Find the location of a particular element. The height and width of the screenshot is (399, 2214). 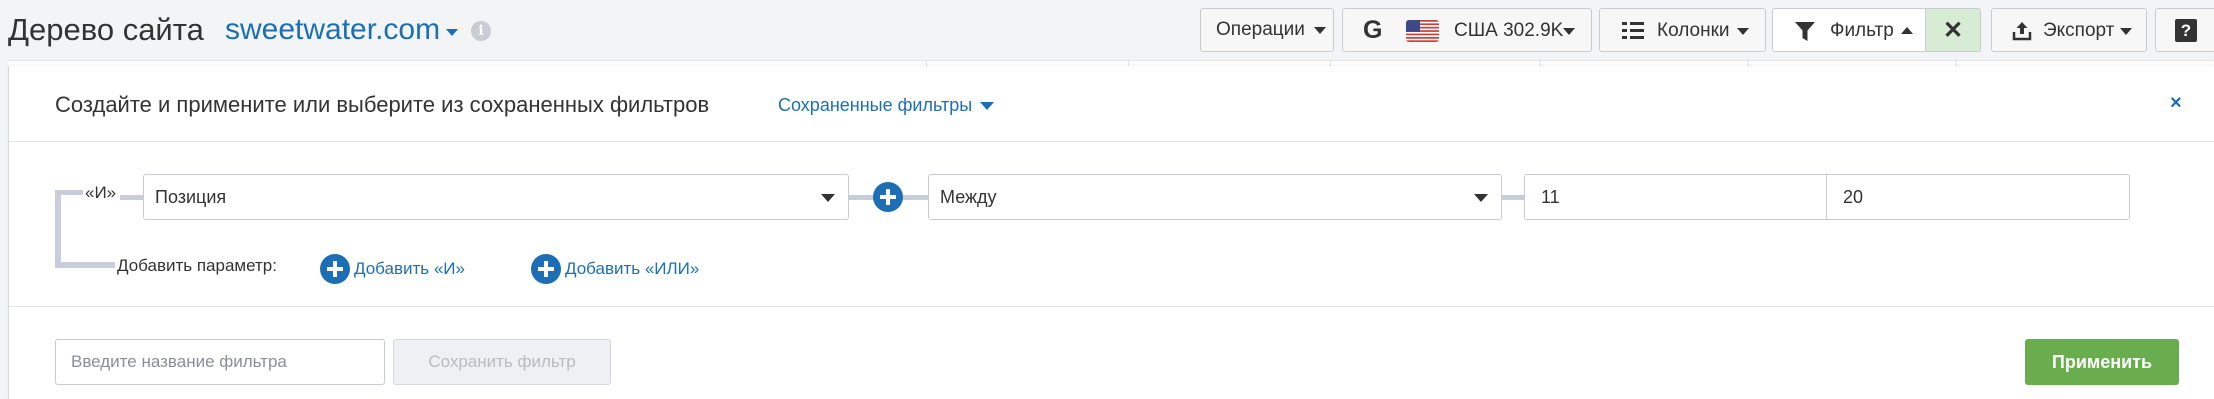

apply-button: Применить is located at coordinates (2102, 362).